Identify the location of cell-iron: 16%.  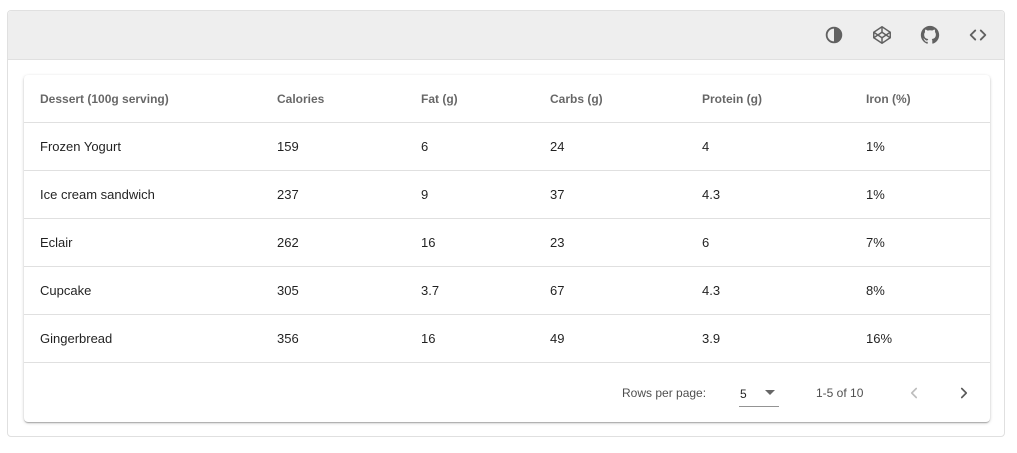
(920, 338).